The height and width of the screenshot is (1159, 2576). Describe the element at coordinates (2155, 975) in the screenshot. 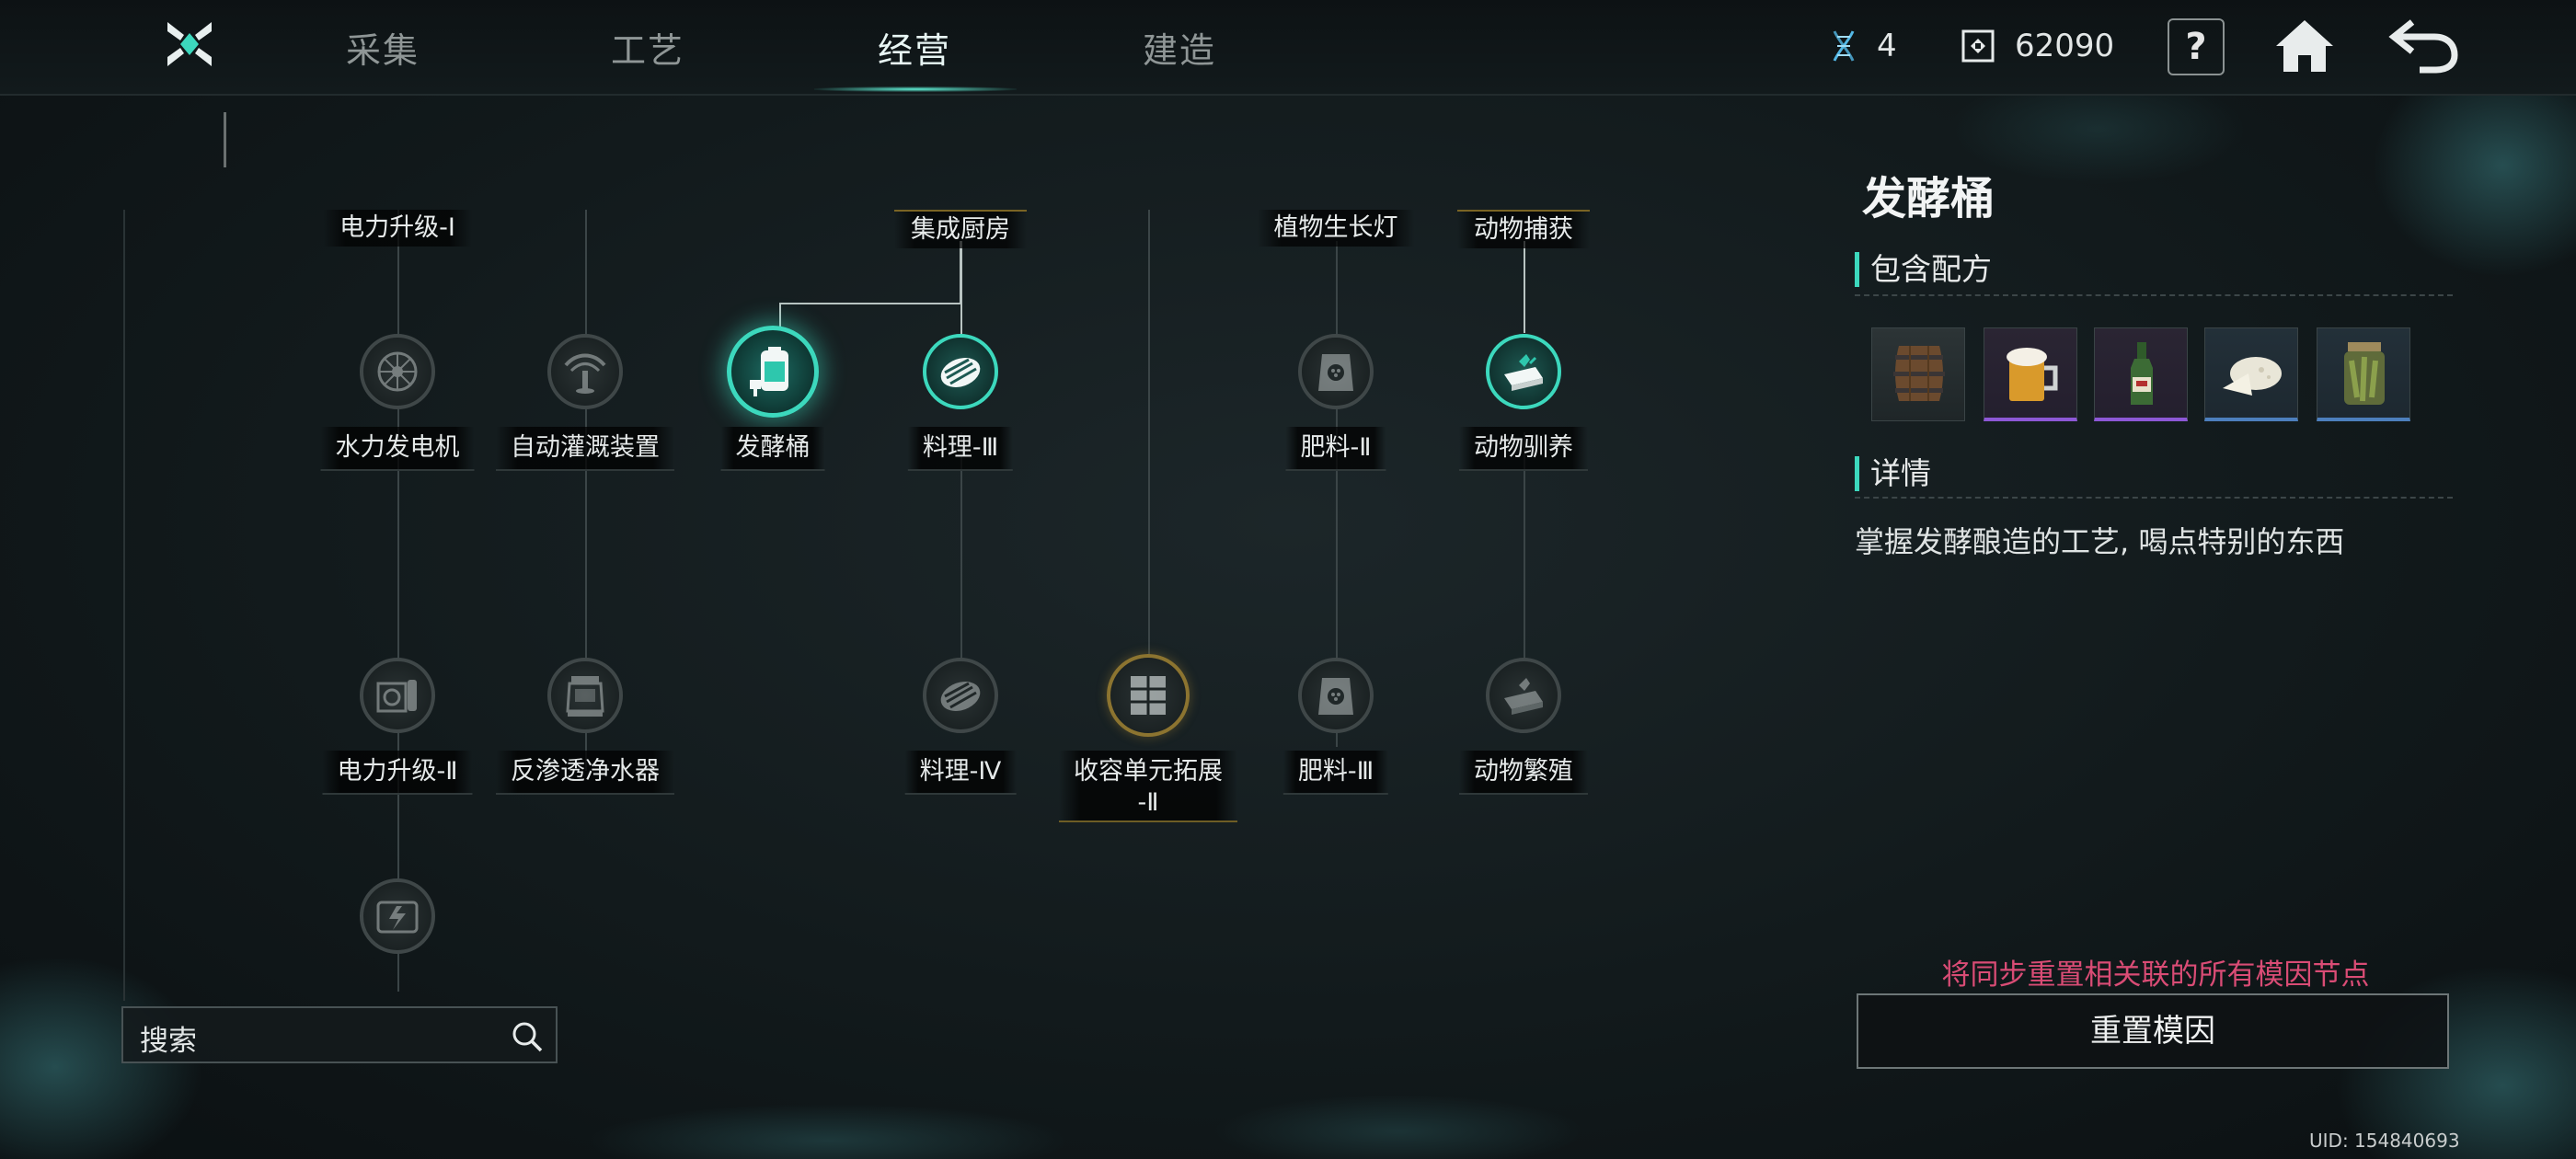

I see `reset-warning: 将同步重置相关联的所有模因节点` at that location.